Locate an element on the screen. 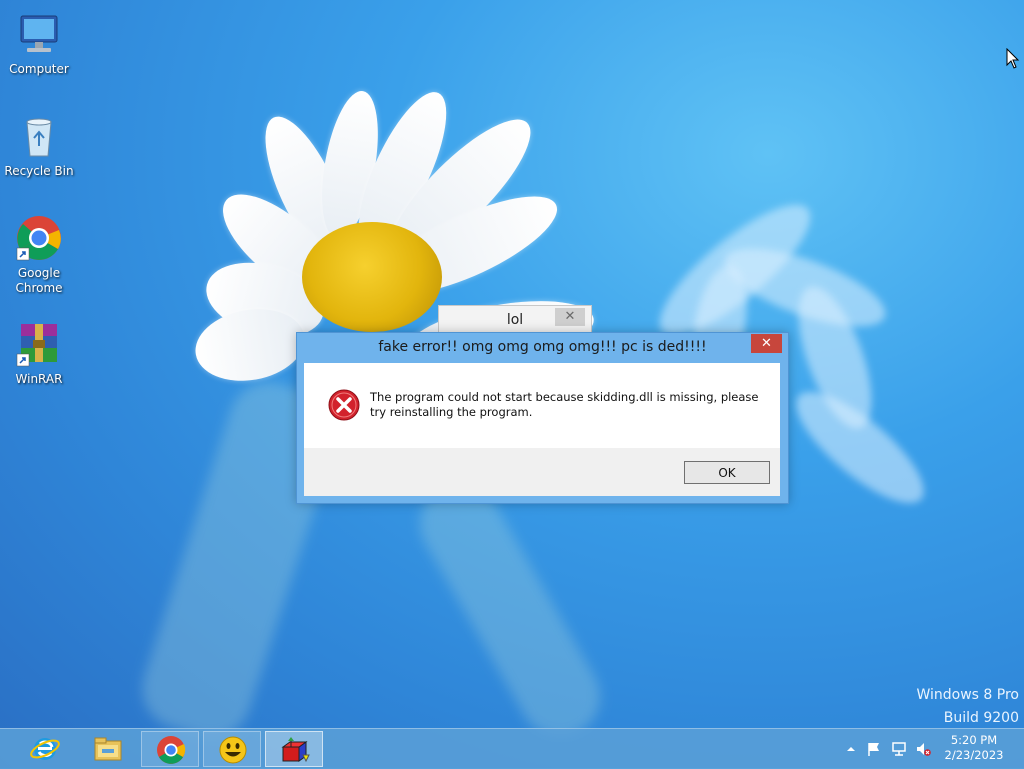 This screenshot has width=1024, height=769. desktop-icon-recycle-bin: Recycle Bin is located at coordinates (39, 145).